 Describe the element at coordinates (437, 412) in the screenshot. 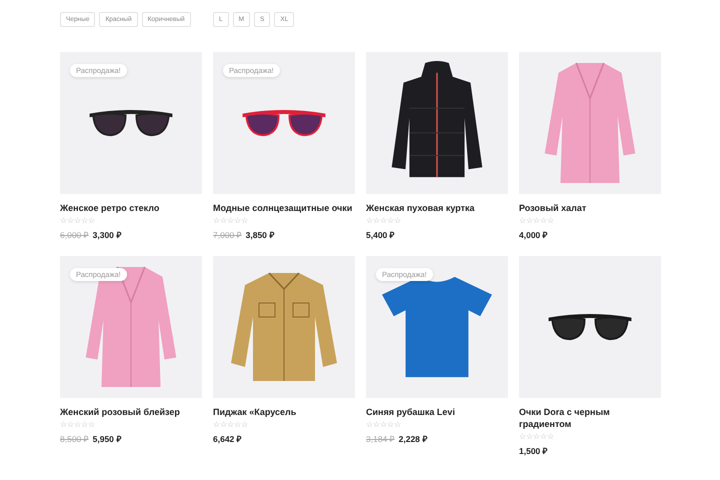

I see `product-title: Синяя рубашка Levi` at that location.